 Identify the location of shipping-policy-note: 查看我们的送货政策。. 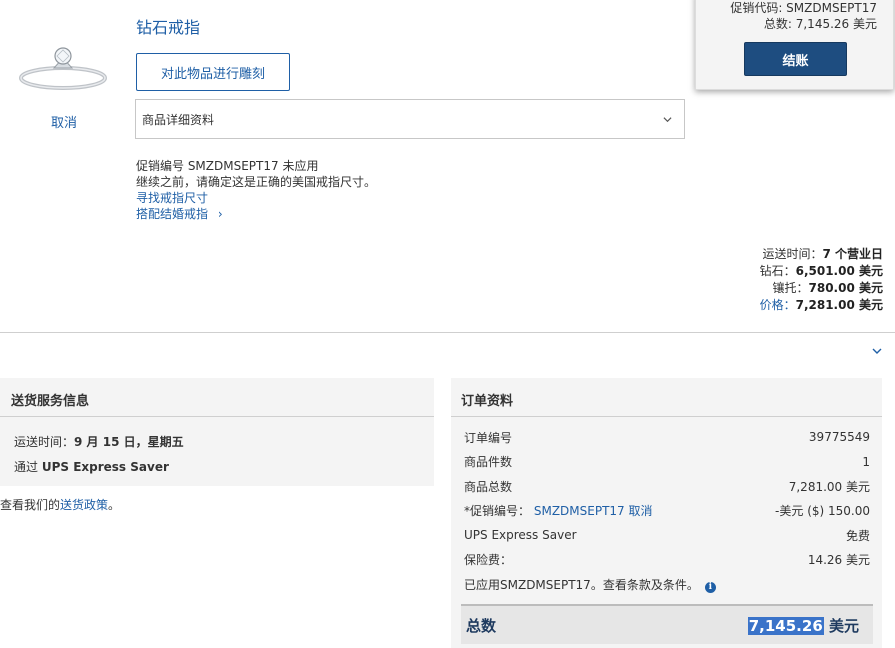
(60, 505).